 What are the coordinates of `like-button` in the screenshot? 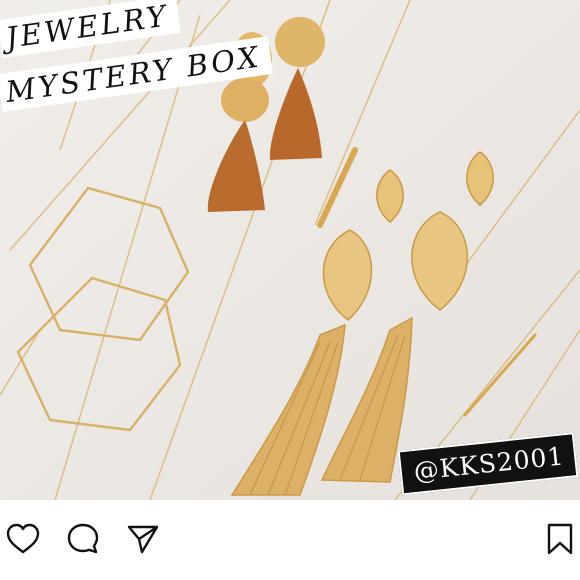 It's located at (23, 539).